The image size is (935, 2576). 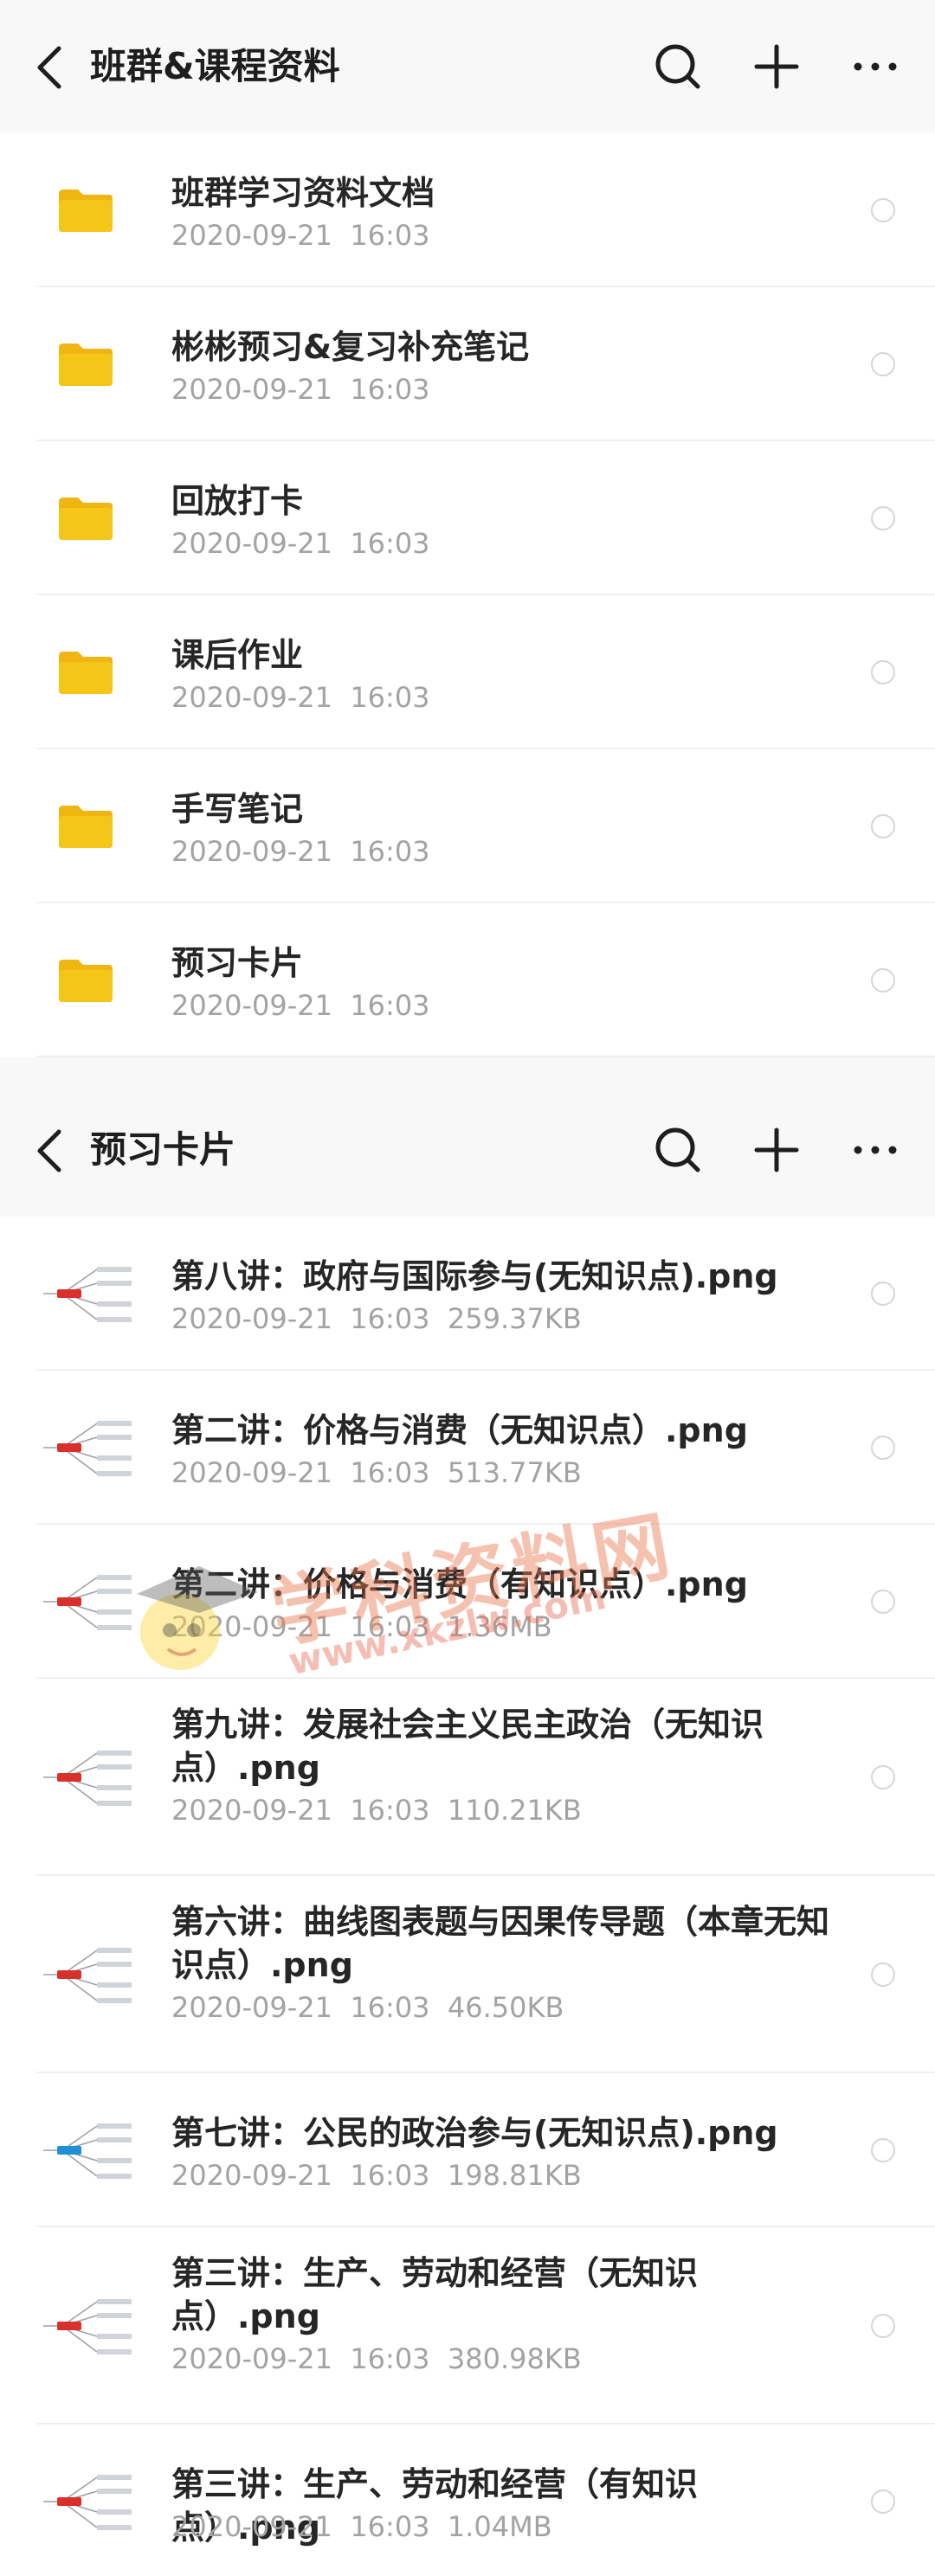 I want to click on page-title: 班群&课程资料, so click(x=215, y=66).